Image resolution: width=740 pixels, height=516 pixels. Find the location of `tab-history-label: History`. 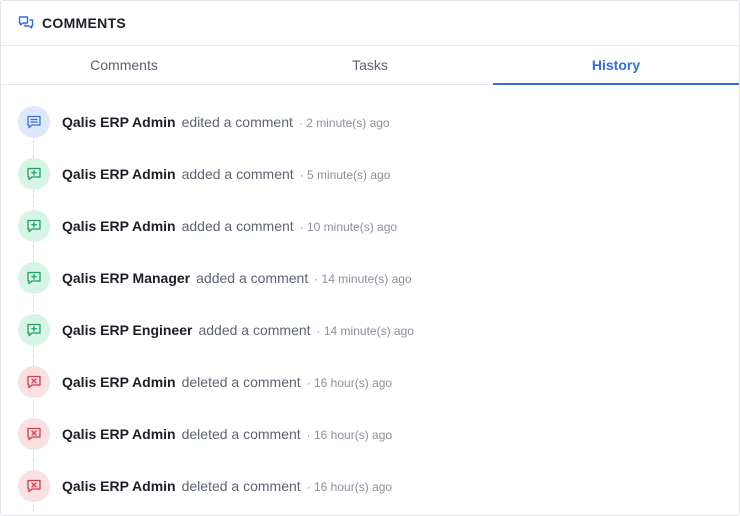

tab-history-label: History is located at coordinates (616, 65).